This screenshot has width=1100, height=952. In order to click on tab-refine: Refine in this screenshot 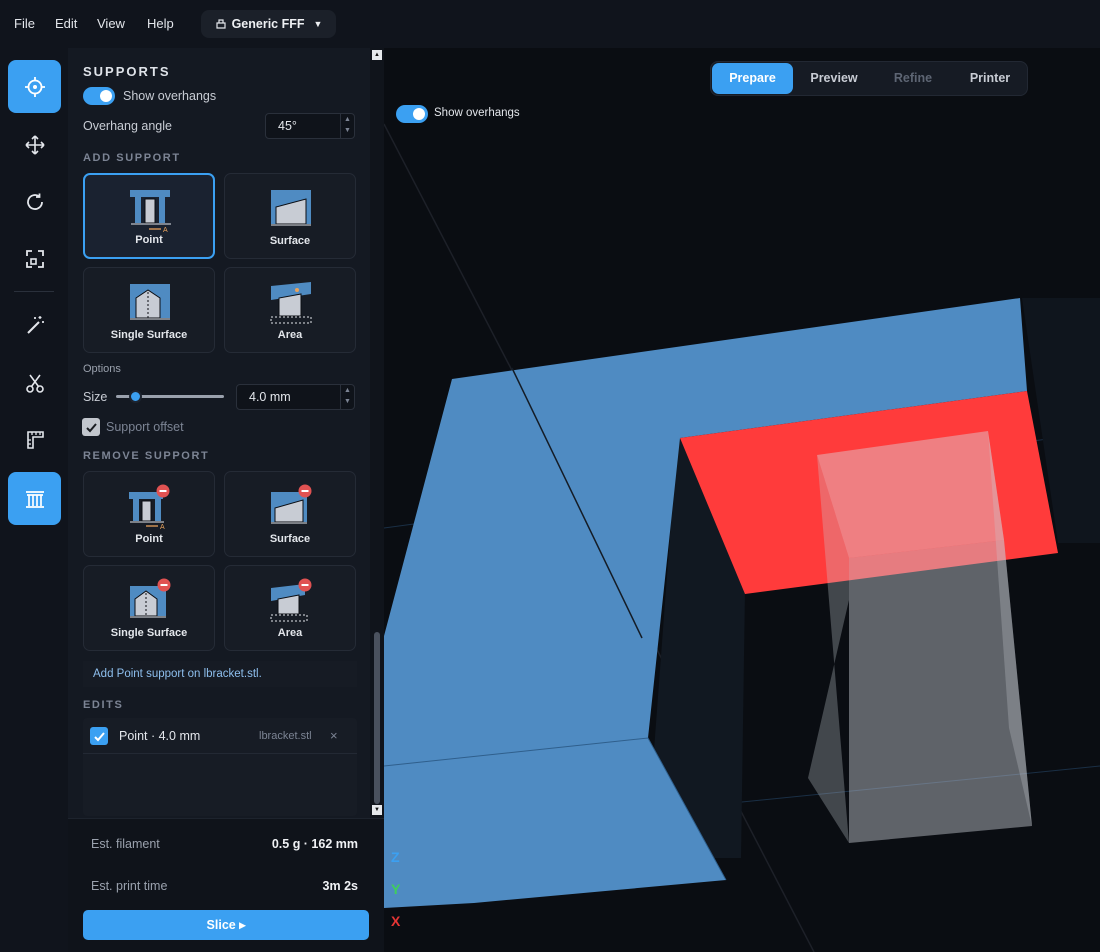, I will do `click(913, 78)`.